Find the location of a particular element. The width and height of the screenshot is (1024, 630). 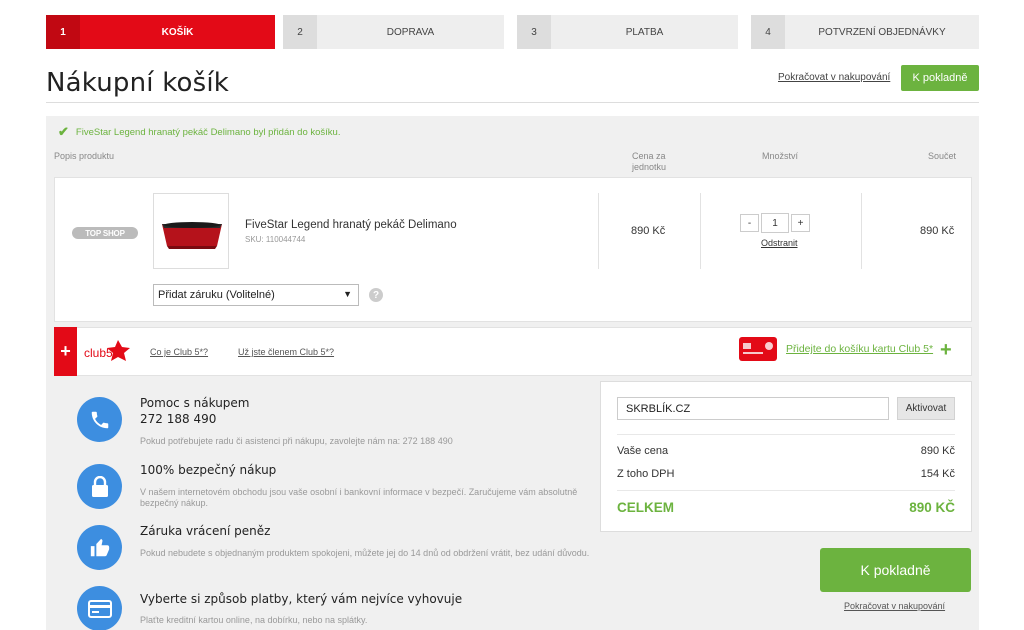

product-sku: SKU: 110044744 is located at coordinates (275, 239).